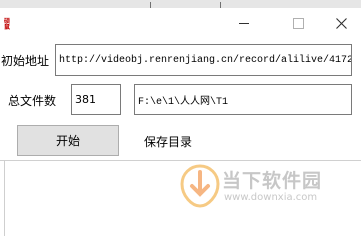 The height and width of the screenshot is (240, 361). What do you see at coordinates (243, 99) in the screenshot?
I see `save-directory-input: F:\e\1\人人网\T1` at bounding box center [243, 99].